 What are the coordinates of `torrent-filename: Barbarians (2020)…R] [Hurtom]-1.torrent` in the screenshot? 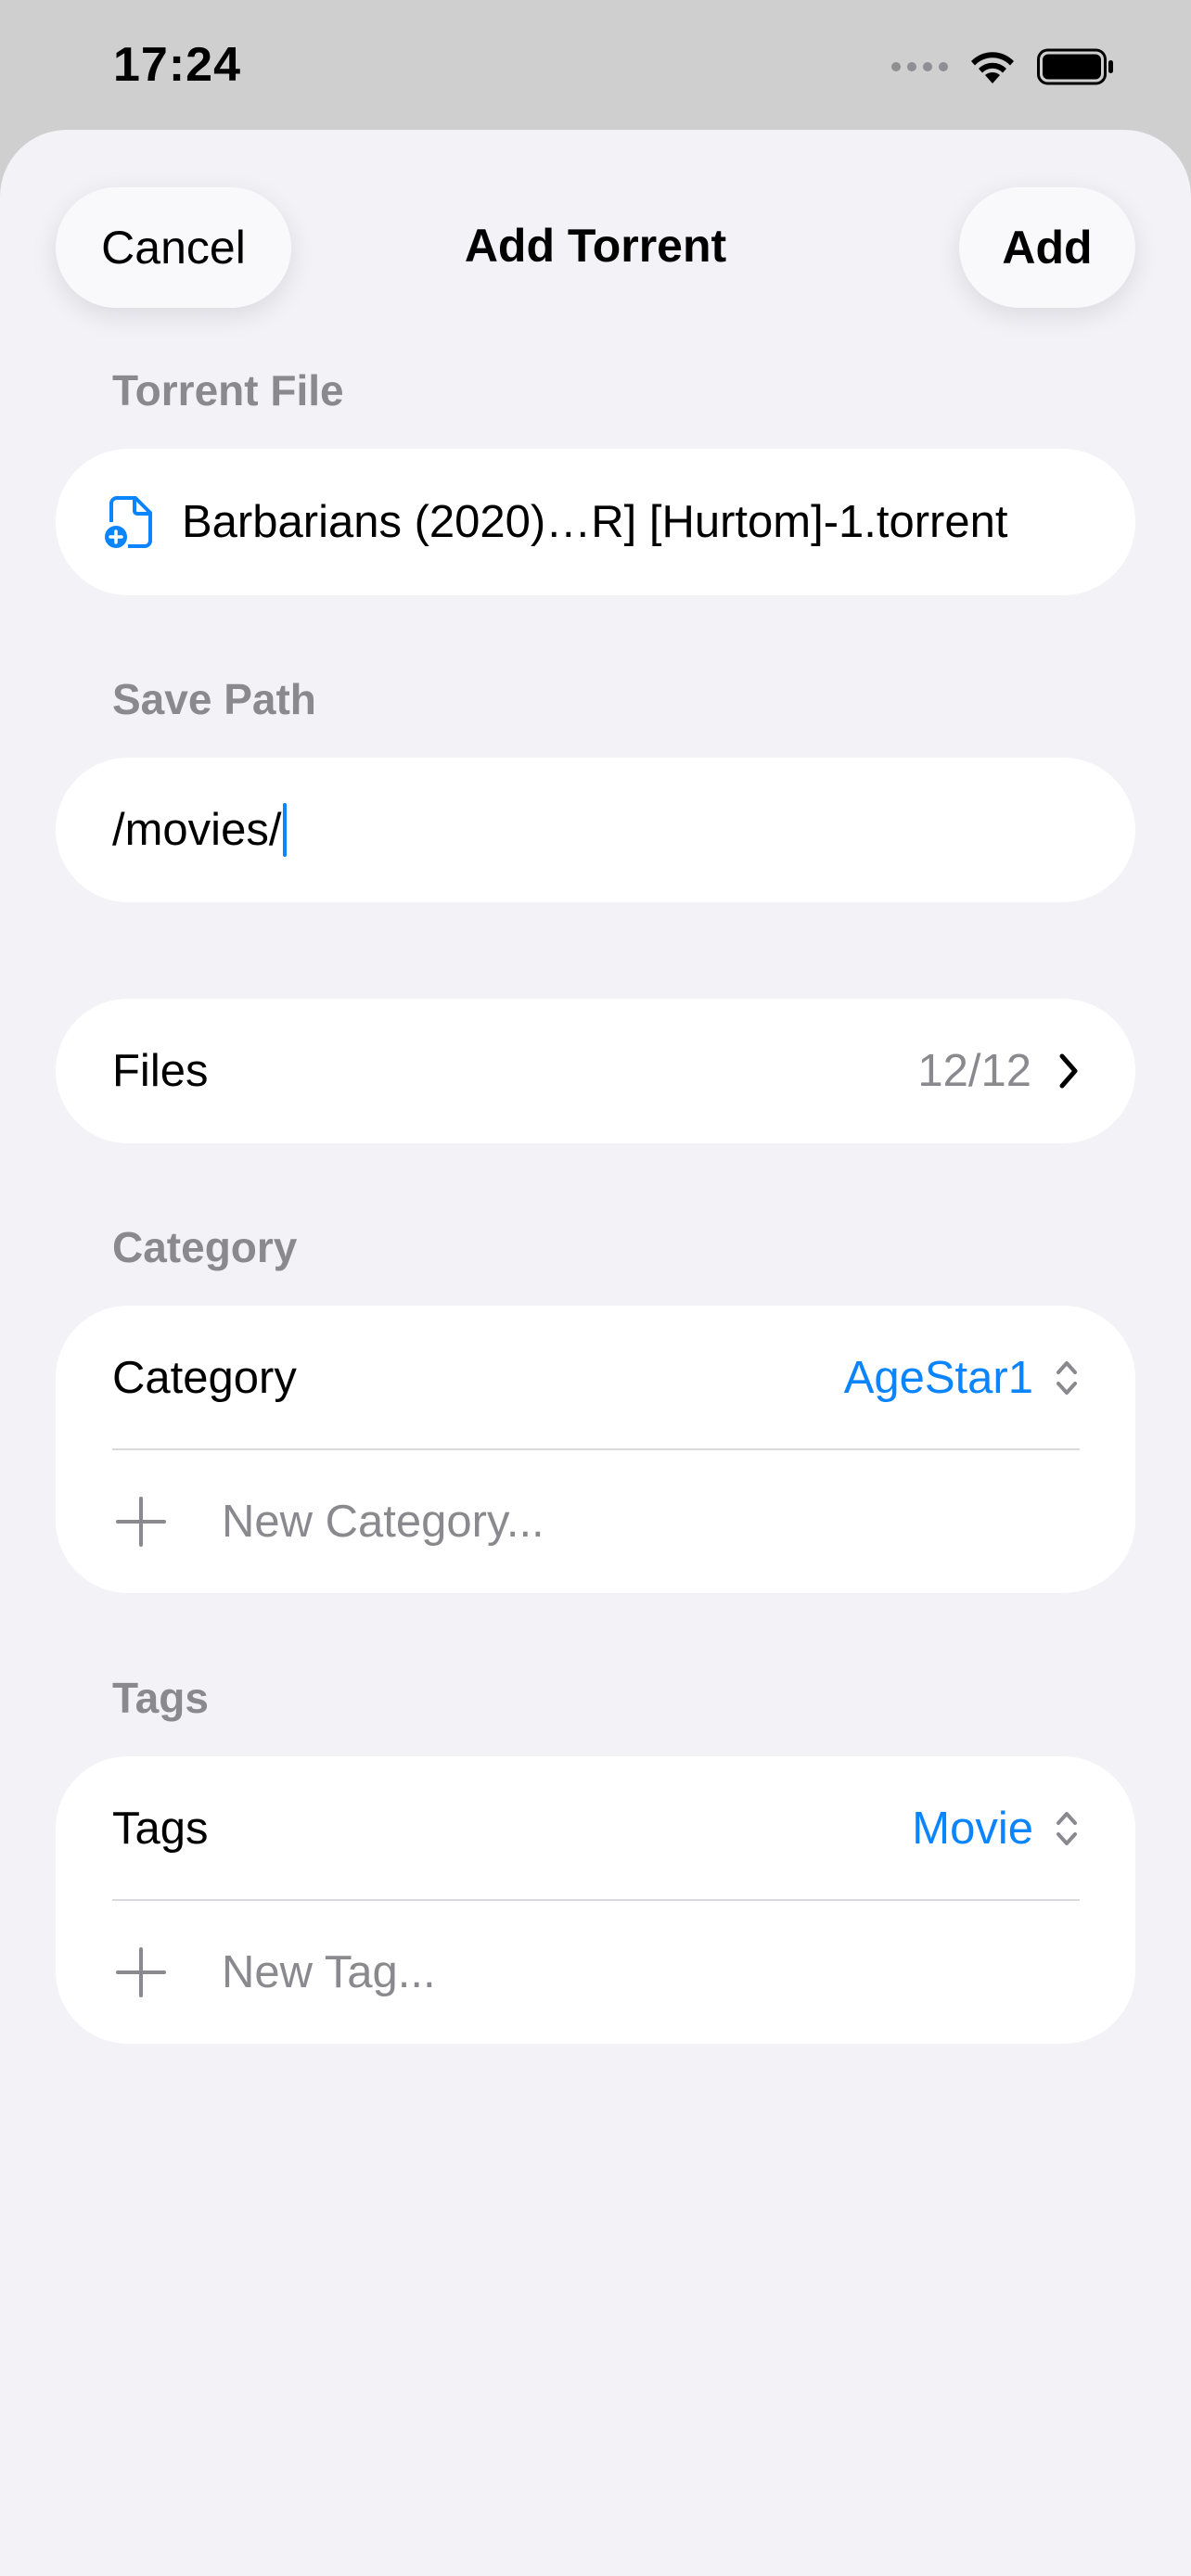 It's located at (595, 522).